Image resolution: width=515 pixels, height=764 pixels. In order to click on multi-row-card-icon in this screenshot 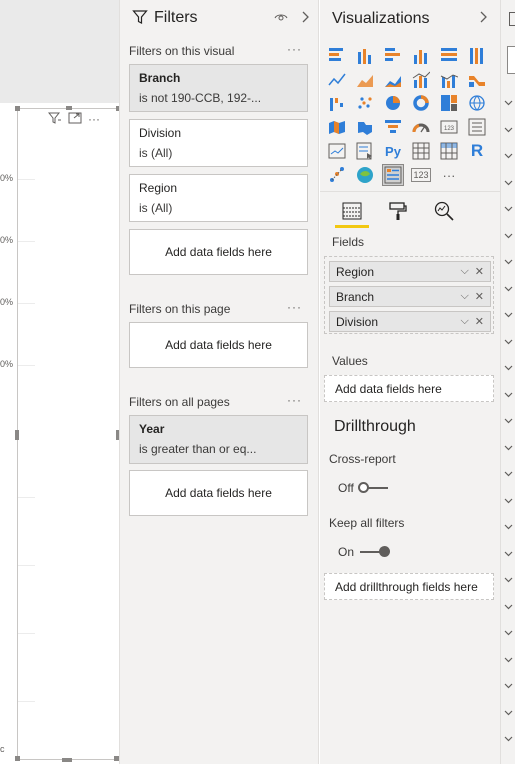, I will do `click(477, 127)`.